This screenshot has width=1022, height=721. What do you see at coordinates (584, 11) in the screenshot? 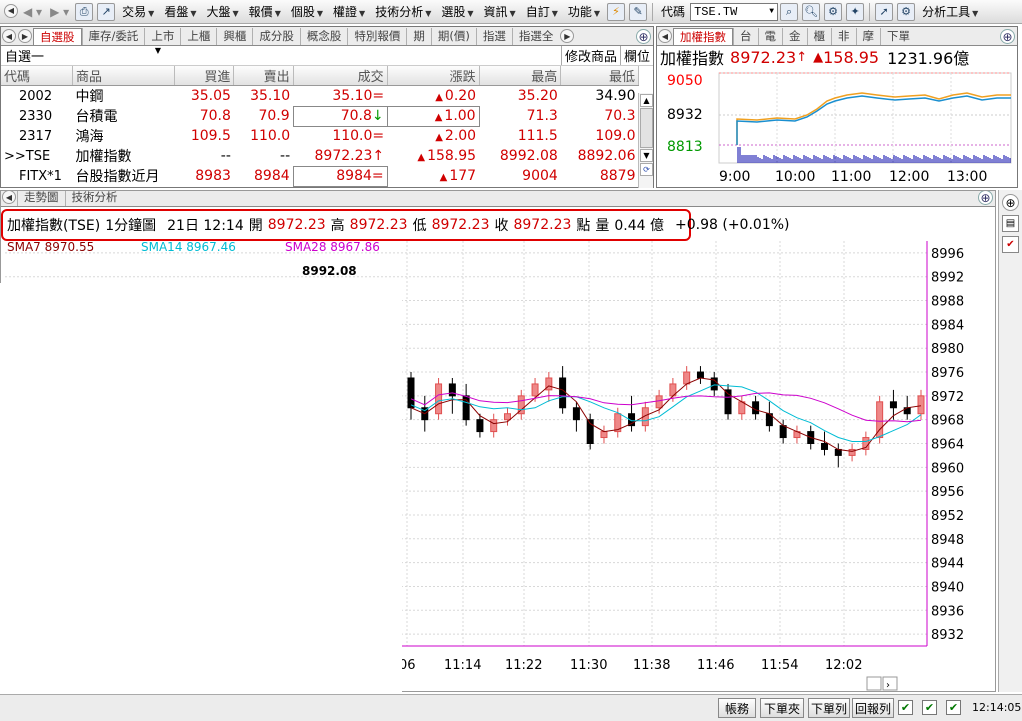
I see `menu-function: 功能 ▼` at bounding box center [584, 11].